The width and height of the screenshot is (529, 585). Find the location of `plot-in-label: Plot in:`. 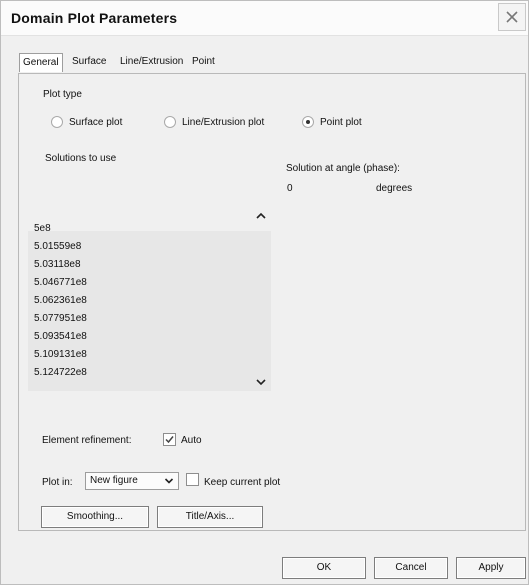

plot-in-label: Plot in: is located at coordinates (57, 482).